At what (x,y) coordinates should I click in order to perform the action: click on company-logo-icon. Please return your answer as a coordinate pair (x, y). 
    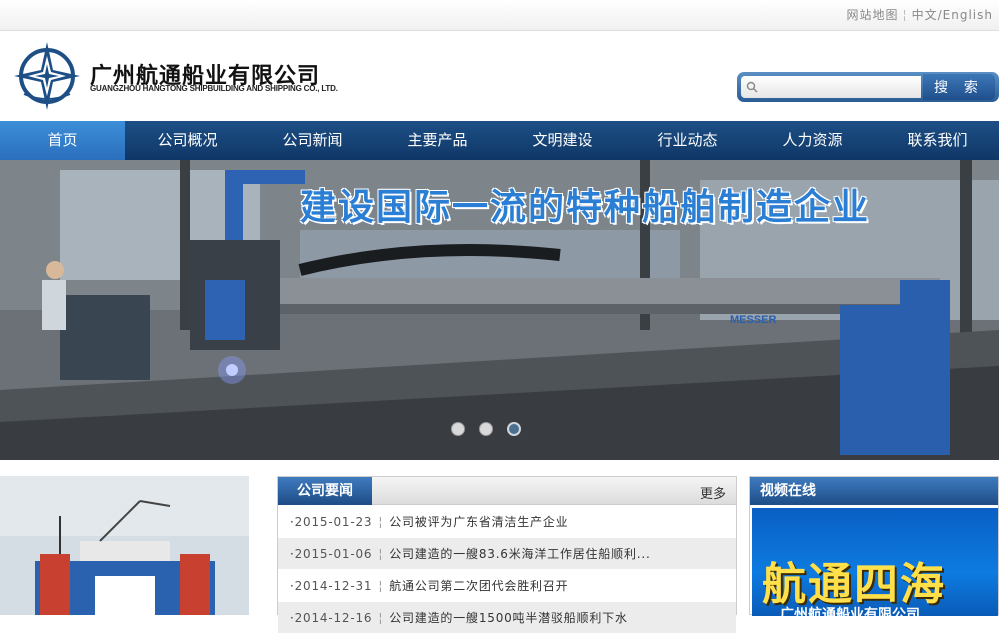
    Looking at the image, I should click on (47, 76).